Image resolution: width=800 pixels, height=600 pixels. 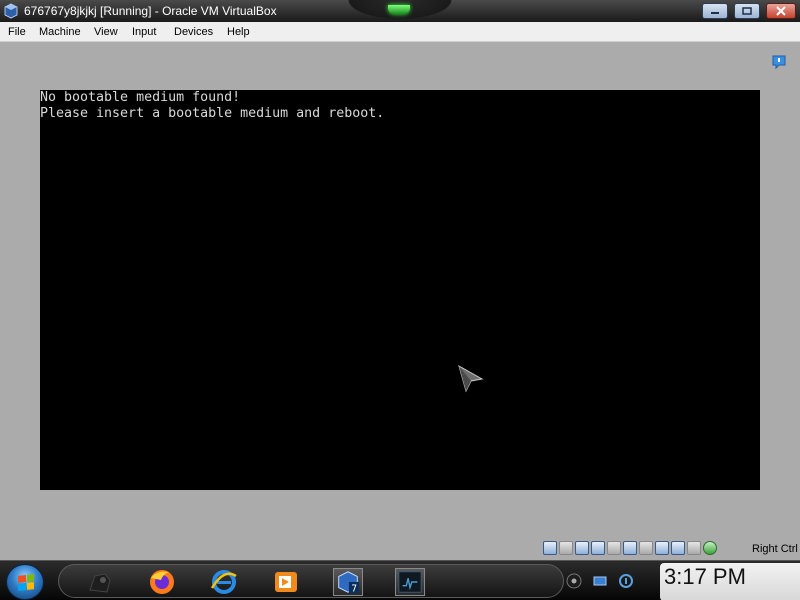 What do you see at coordinates (550, 548) in the screenshot?
I see `hard-disk-icon` at bounding box center [550, 548].